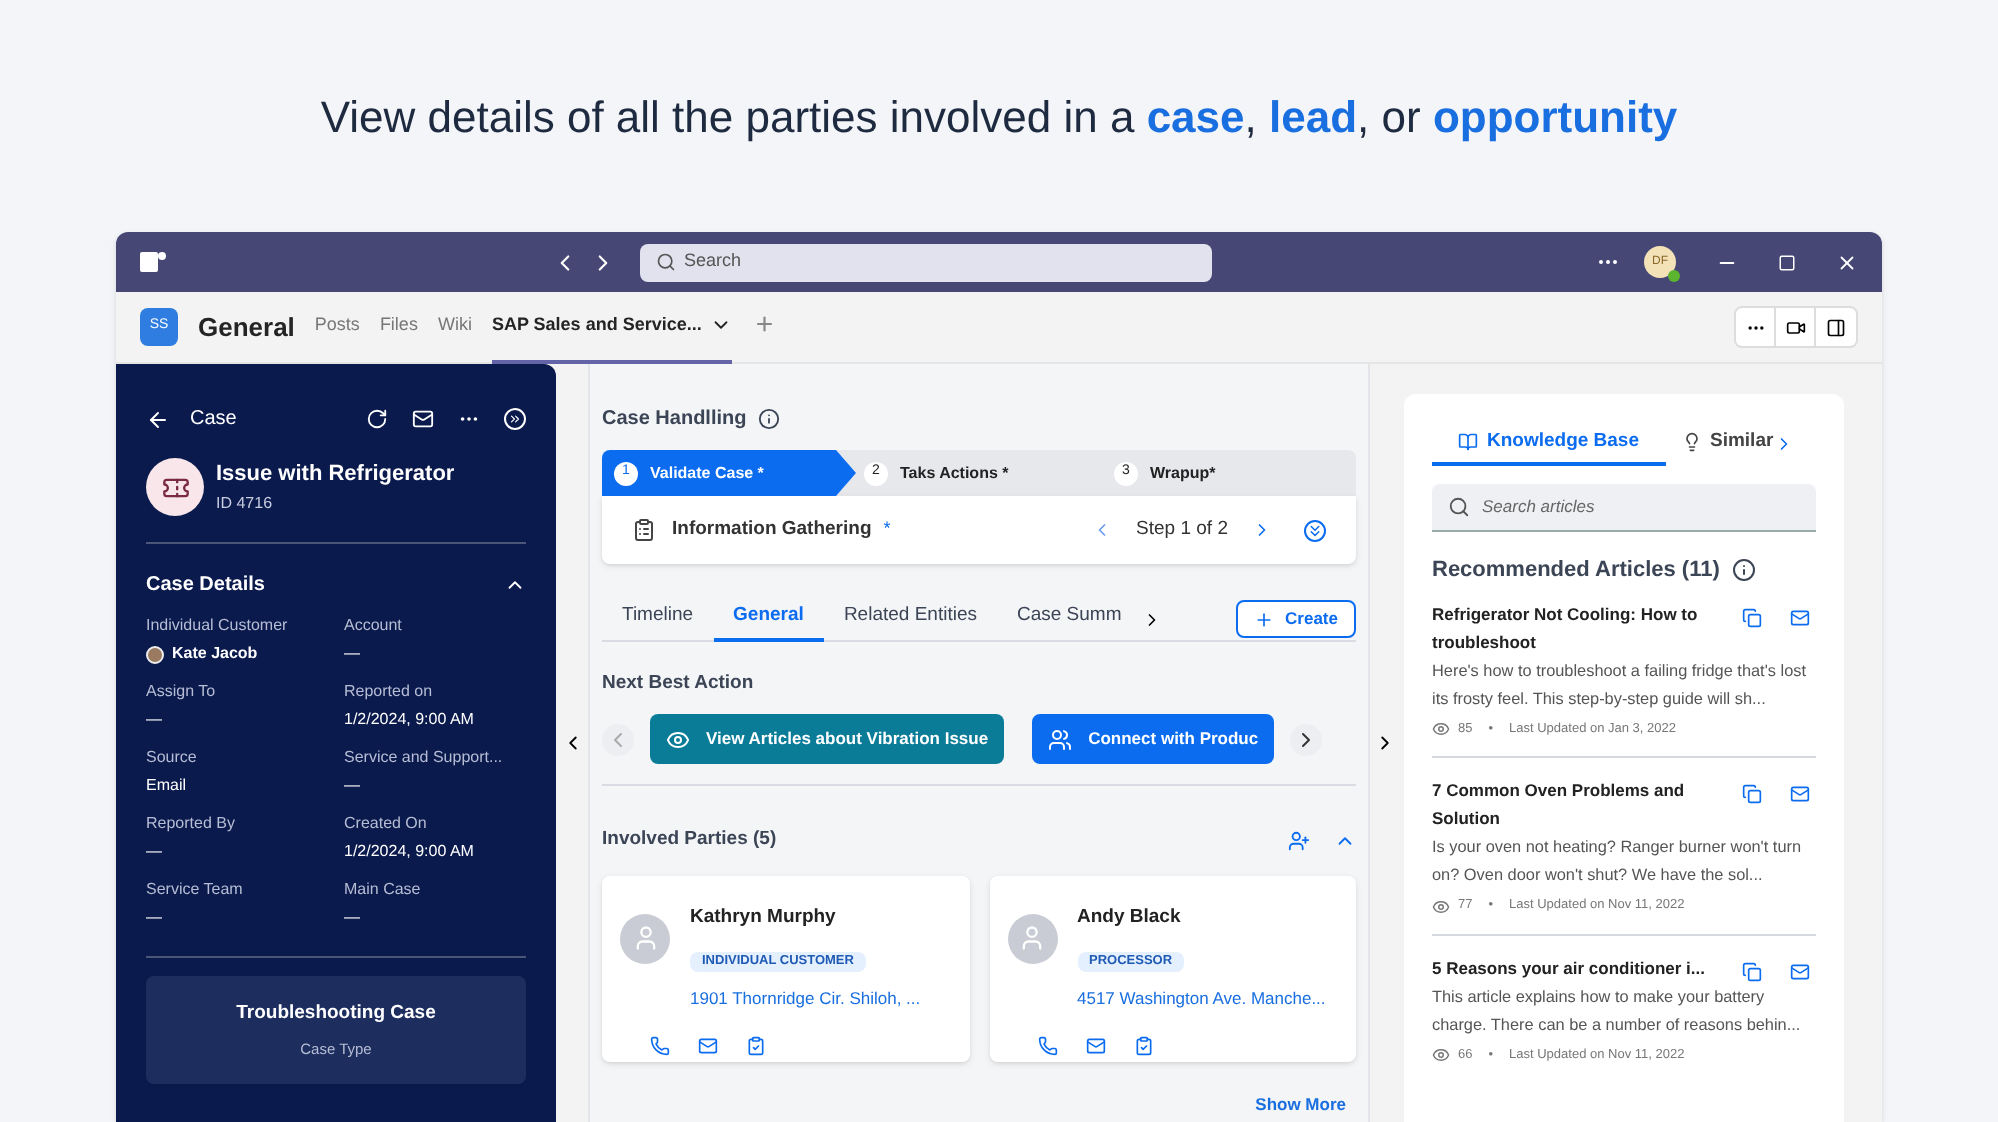  What do you see at coordinates (713, 261) in the screenshot?
I see `search-placeholder: Search` at bounding box center [713, 261].